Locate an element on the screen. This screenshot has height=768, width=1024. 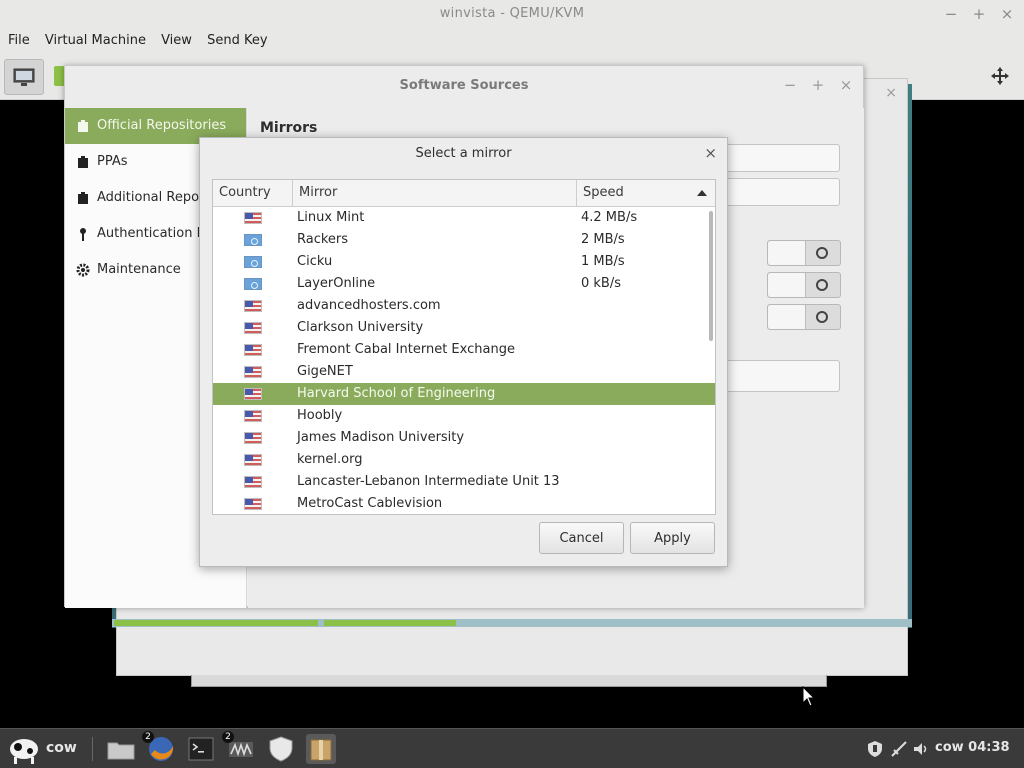
mirror-name: Rackers is located at coordinates (323, 239).